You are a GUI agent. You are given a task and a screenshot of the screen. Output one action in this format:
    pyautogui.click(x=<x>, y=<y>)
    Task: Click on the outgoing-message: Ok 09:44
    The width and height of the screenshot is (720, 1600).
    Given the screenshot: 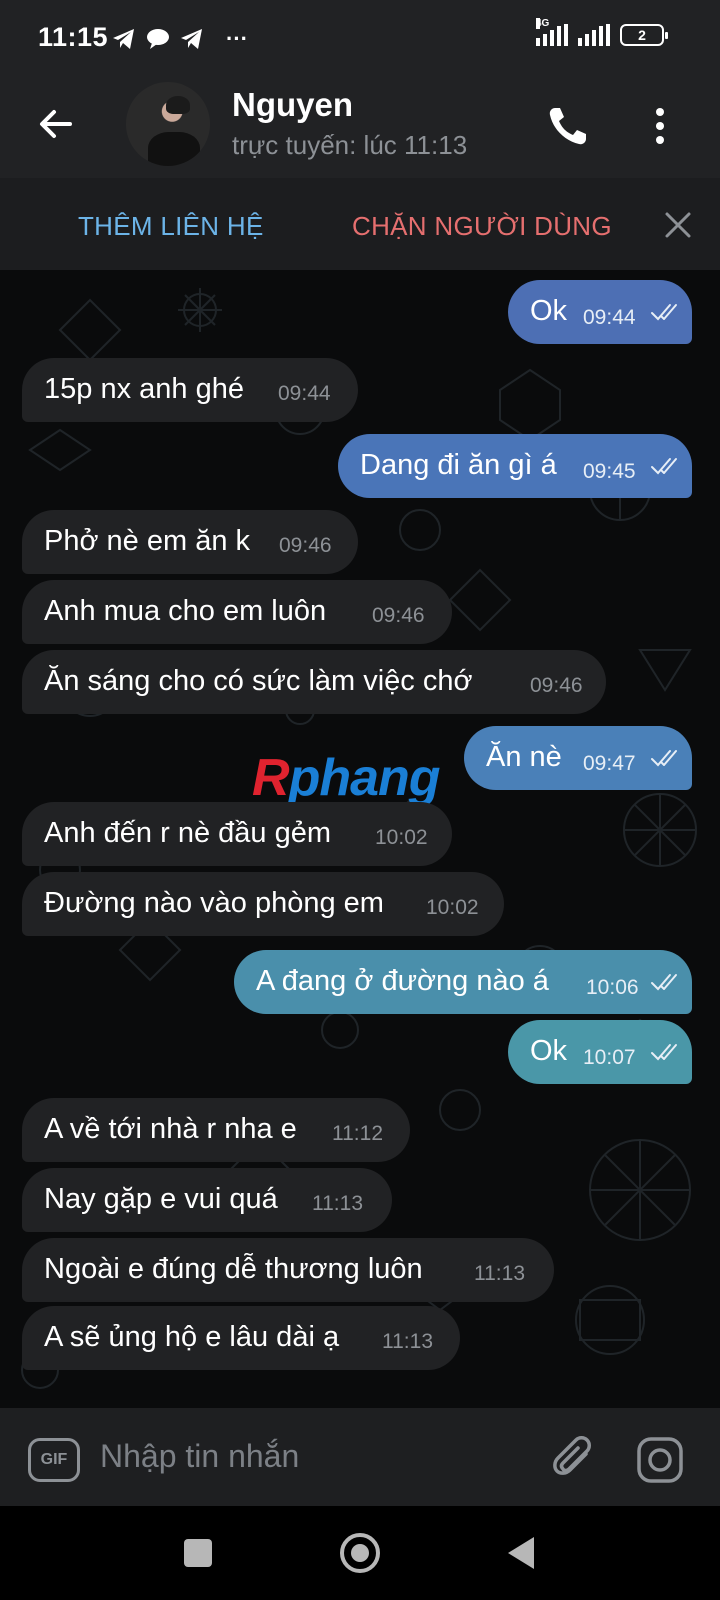 What is the action you would take?
    pyautogui.click(x=600, y=312)
    